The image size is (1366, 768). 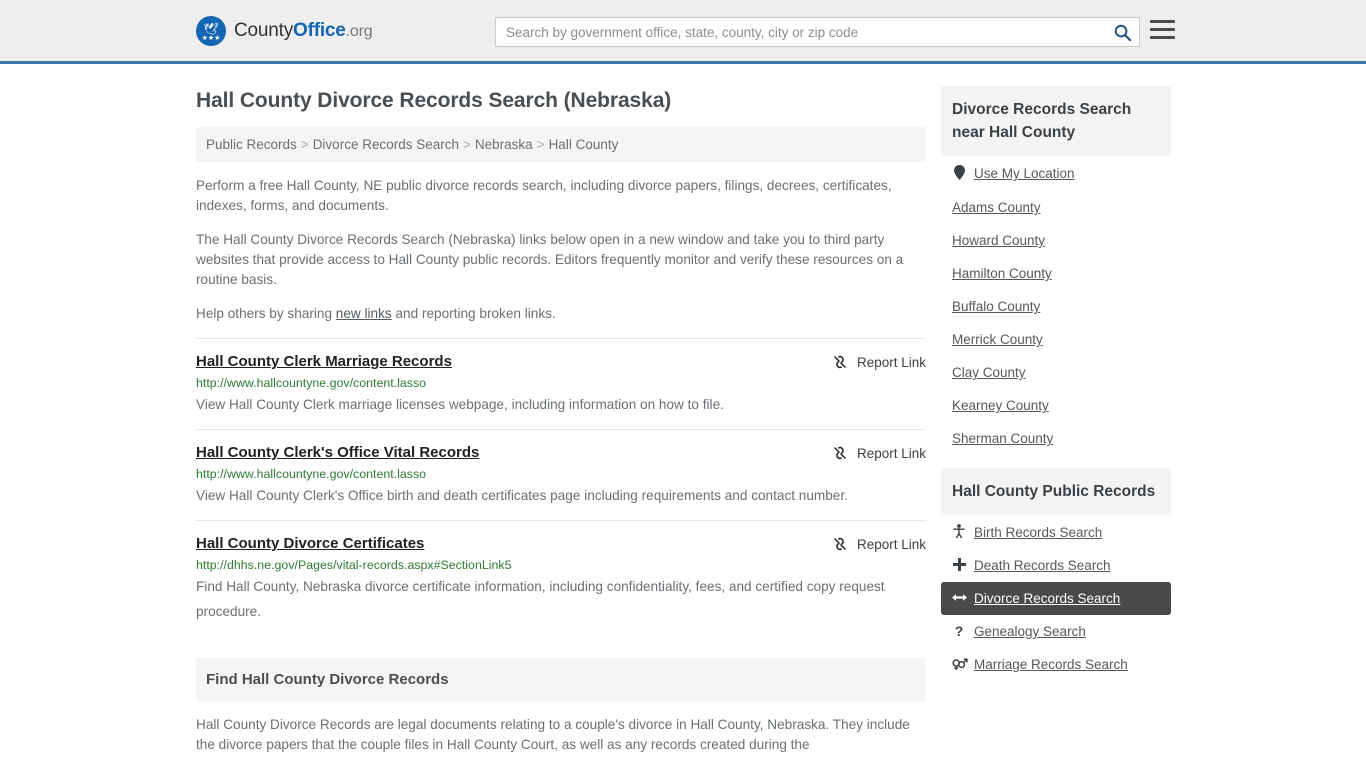 I want to click on sidebar-link-label: Use My Location, so click(x=1024, y=173).